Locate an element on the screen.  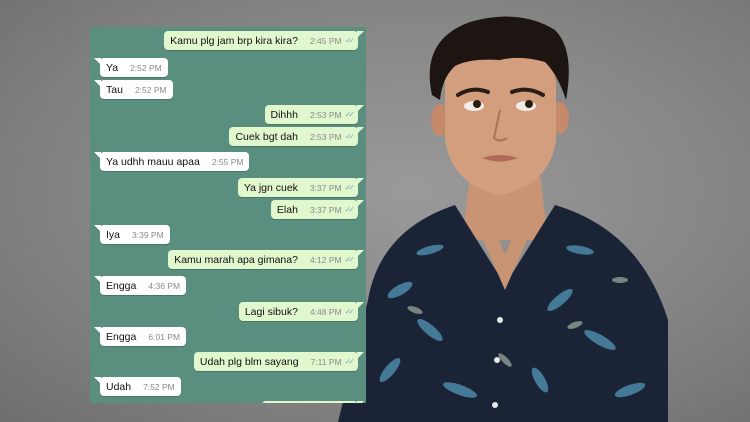
message-bubble: Engga 6:01 PM is located at coordinates (140, 336).